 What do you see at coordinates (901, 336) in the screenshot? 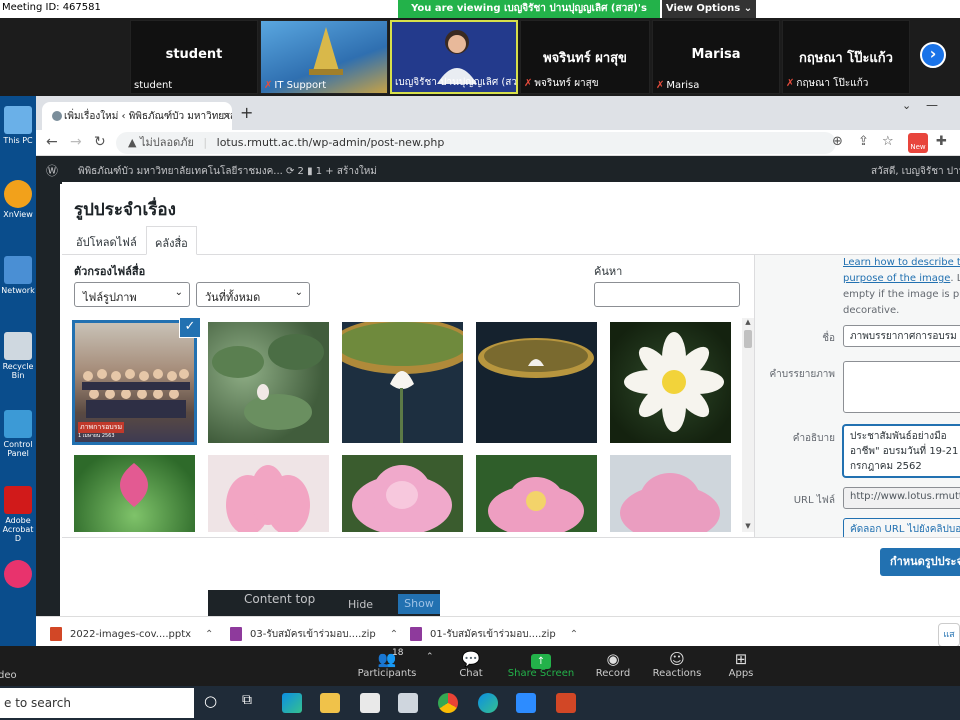
I see `title-field: ภาพบรรยากาศการอบรม` at bounding box center [901, 336].